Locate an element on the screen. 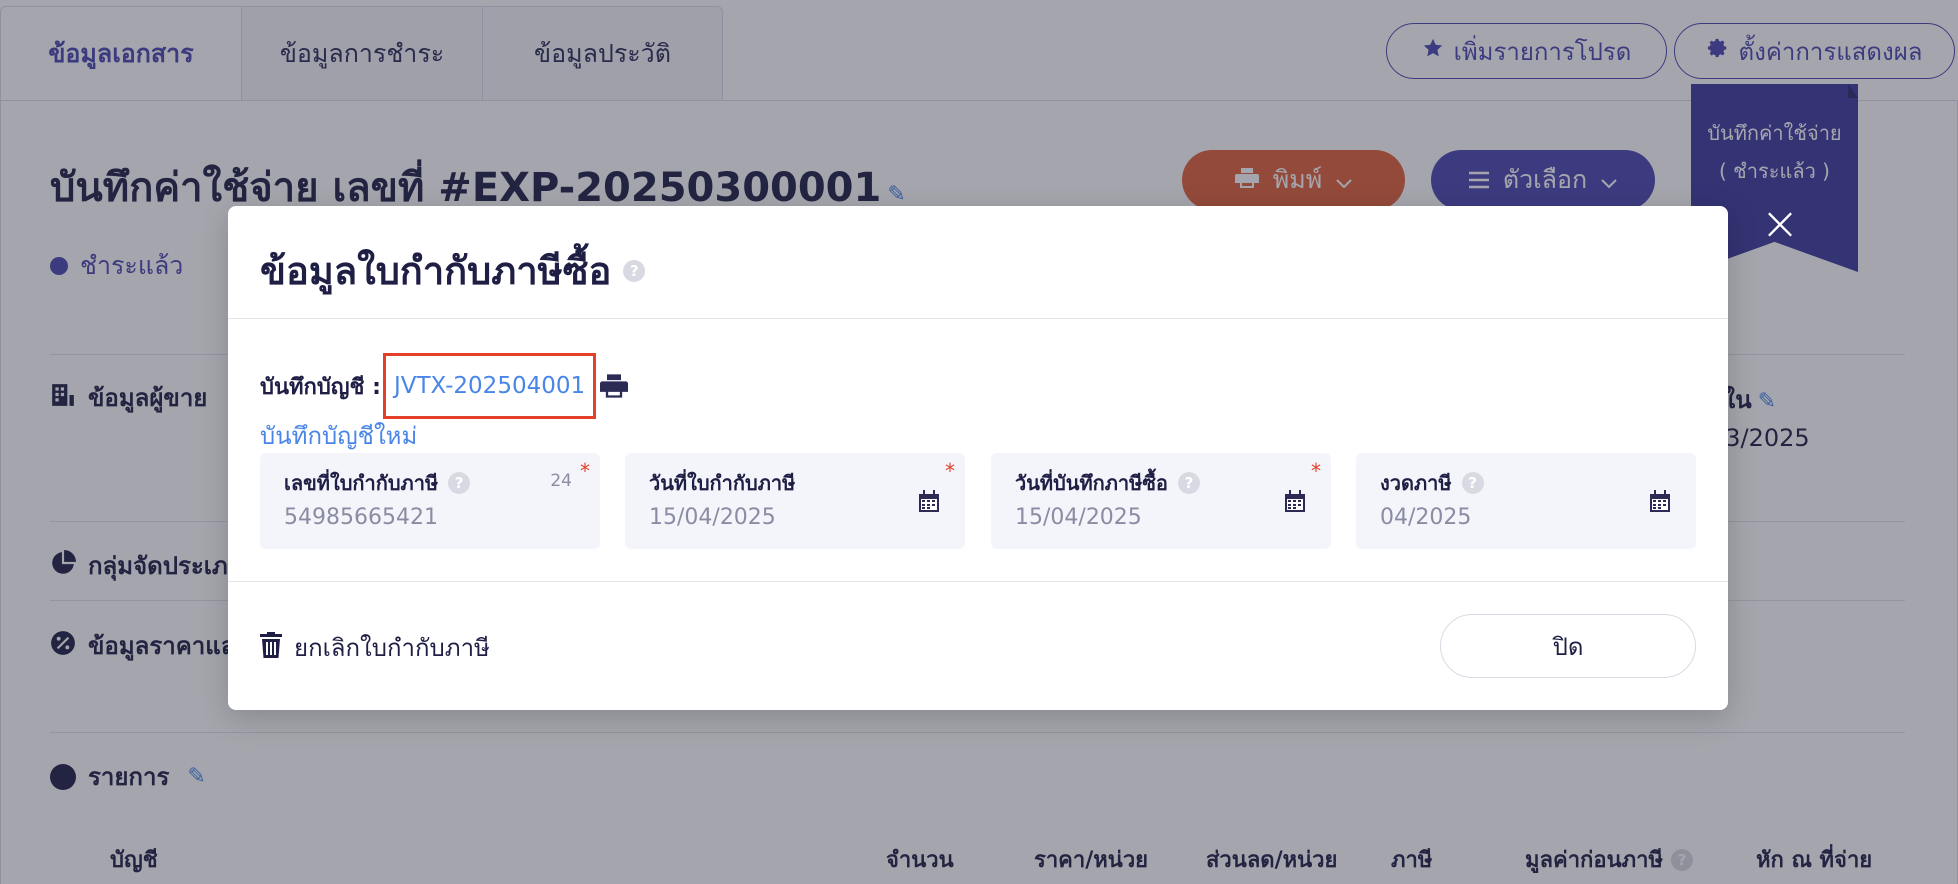  cancel-tax-invoice-label: ยกเลิกใบกำกับภาษี is located at coordinates (392, 648).